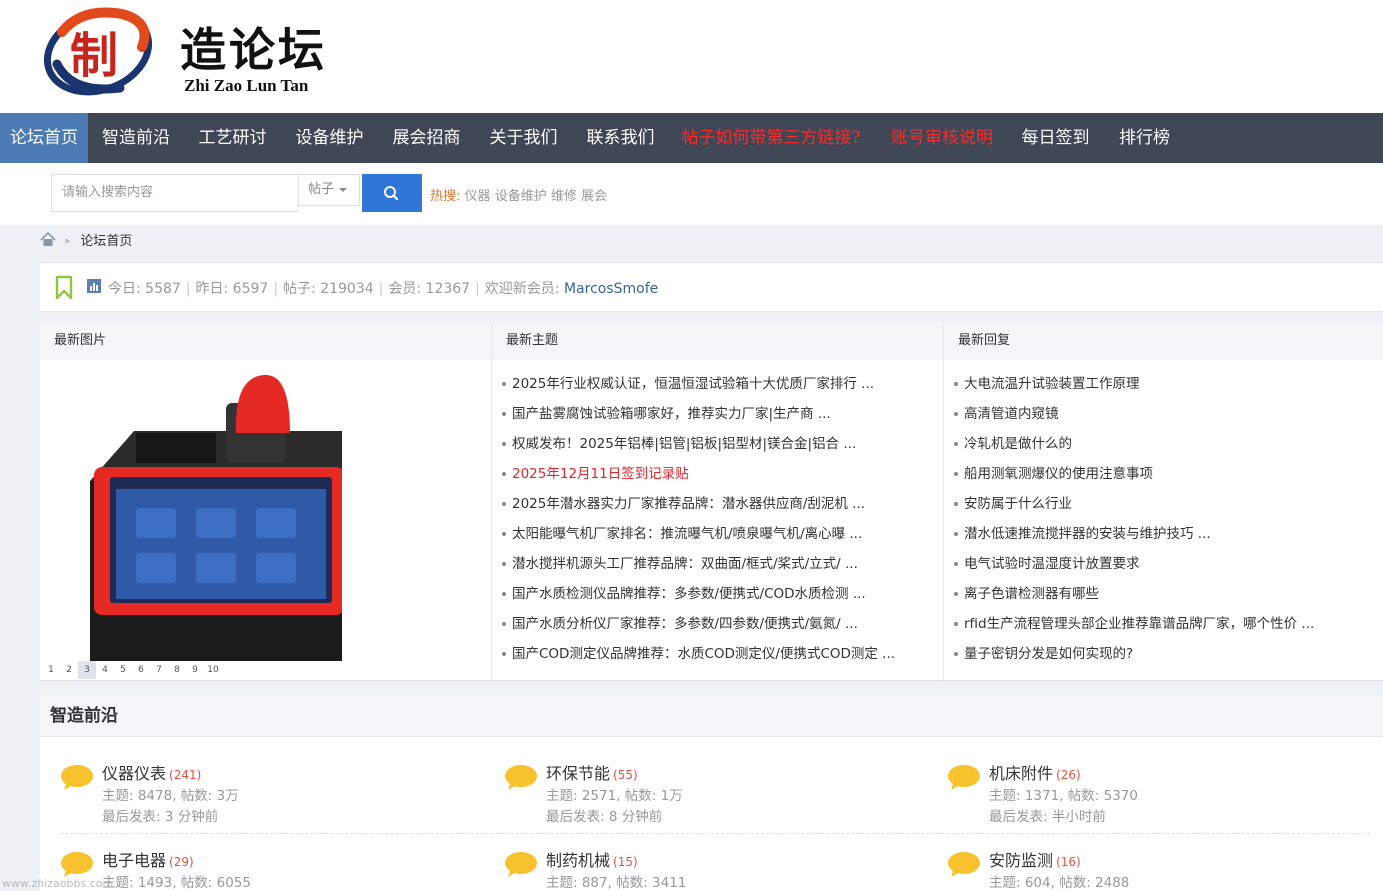  What do you see at coordinates (195, 670) in the screenshot?
I see `pager-page: 9` at bounding box center [195, 670].